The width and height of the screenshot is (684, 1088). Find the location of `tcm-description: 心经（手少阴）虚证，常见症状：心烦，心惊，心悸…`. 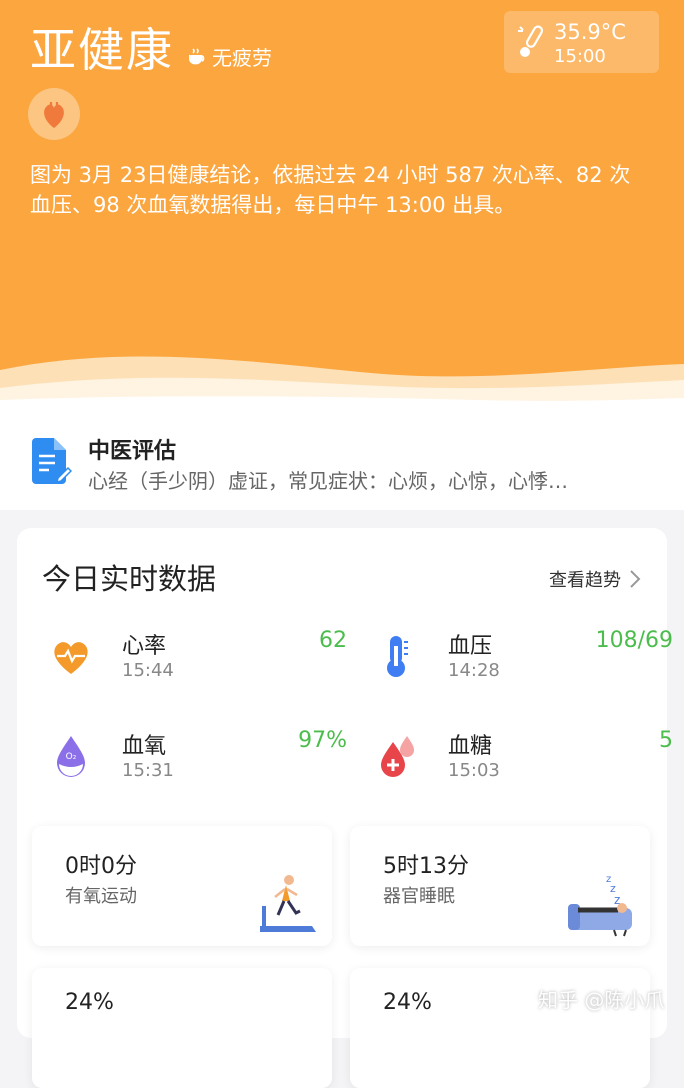

tcm-description: 心经（手少阴）虚证，常见症状：心烦，心惊，心悸… is located at coordinates (328, 481).